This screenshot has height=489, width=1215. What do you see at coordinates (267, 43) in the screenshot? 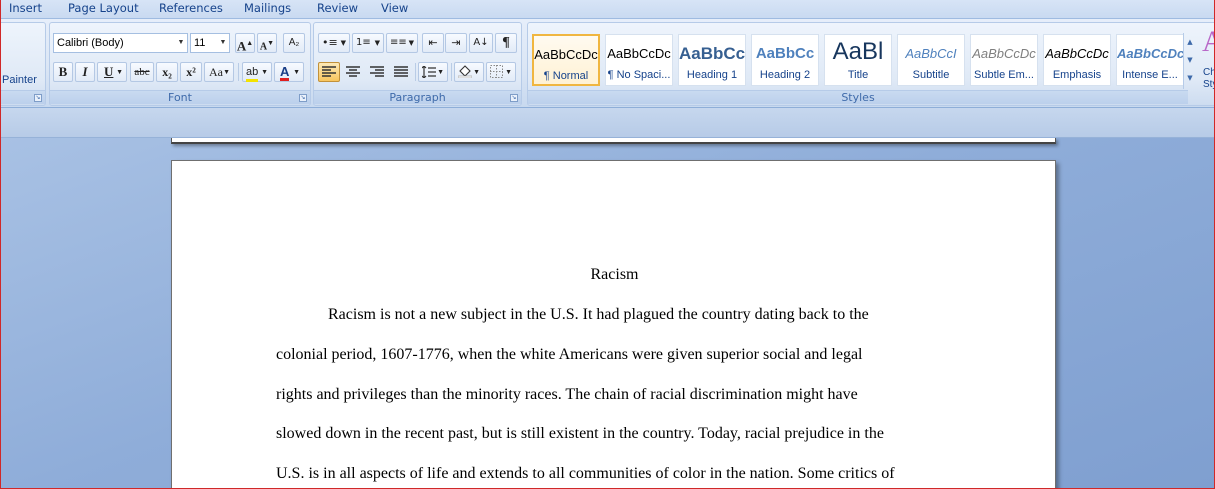
I see `shrink-font-button: A▼` at bounding box center [267, 43].